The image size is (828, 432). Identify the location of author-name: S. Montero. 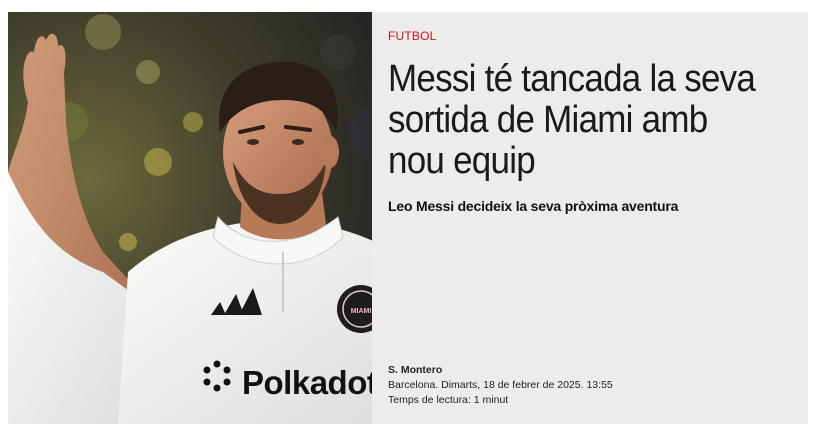
(500, 370).